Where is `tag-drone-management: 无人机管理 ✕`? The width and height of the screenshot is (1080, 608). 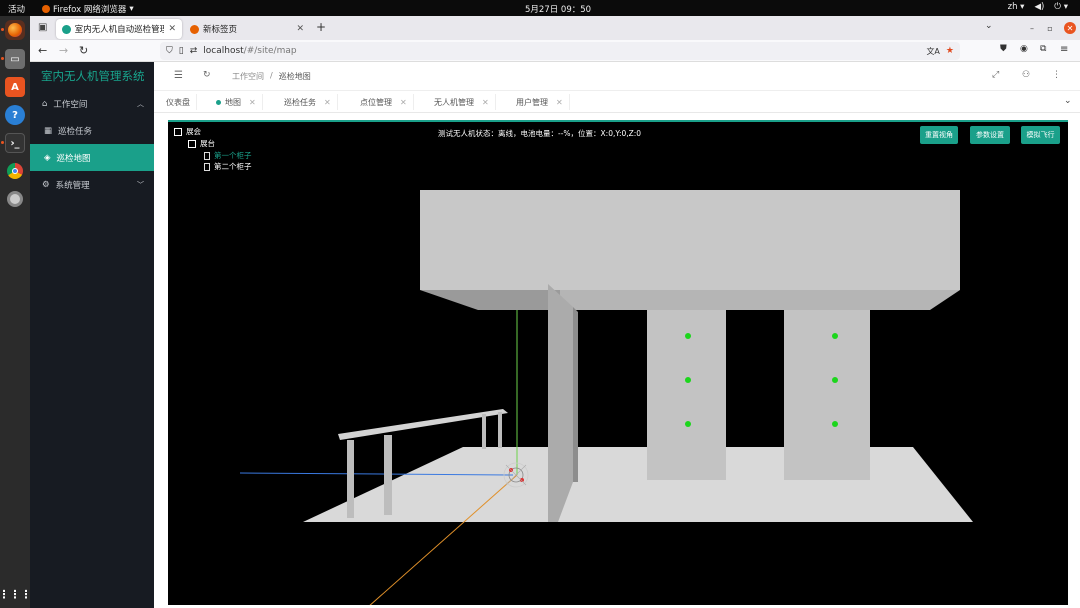
tag-drone-management: 无人机管理 ✕ is located at coordinates (462, 102).